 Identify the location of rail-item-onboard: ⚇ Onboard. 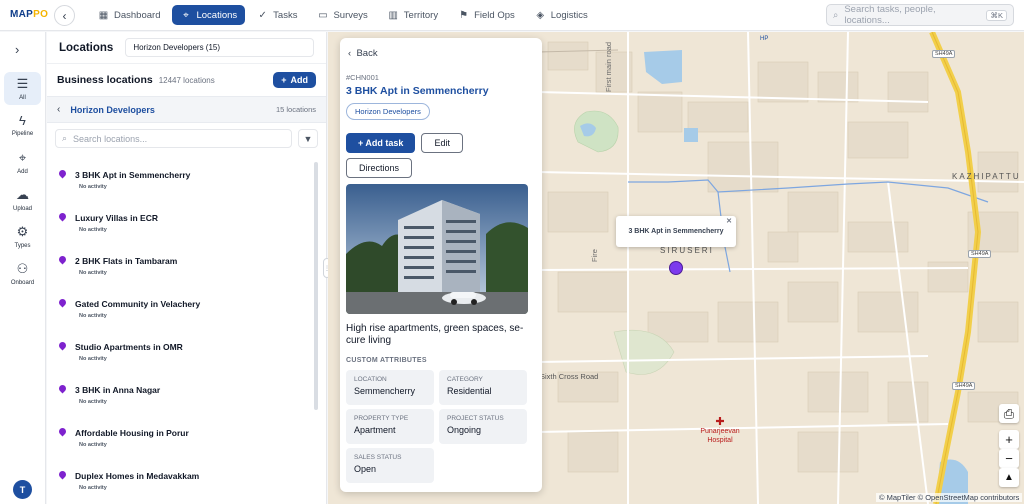
(22, 273).